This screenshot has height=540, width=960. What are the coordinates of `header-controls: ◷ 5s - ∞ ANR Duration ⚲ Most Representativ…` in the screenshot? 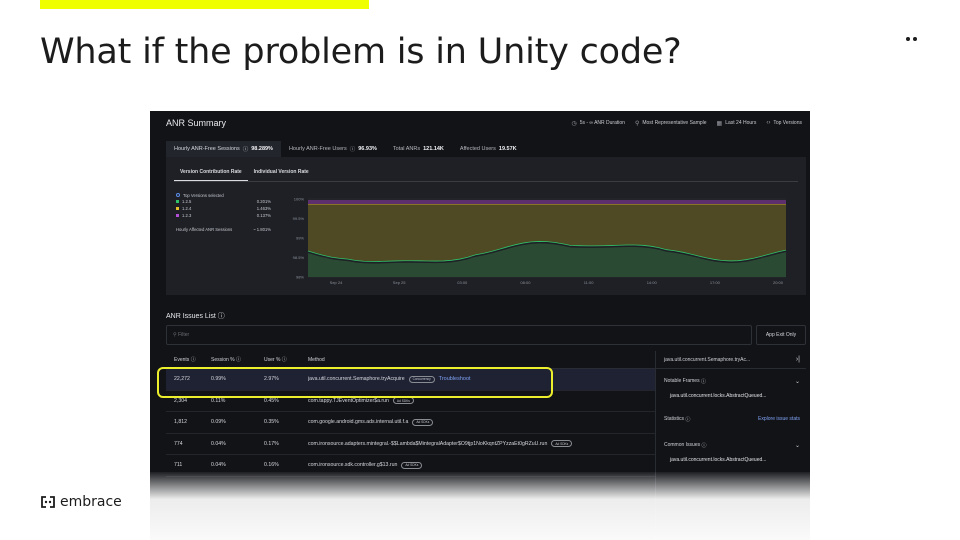 It's located at (686, 123).